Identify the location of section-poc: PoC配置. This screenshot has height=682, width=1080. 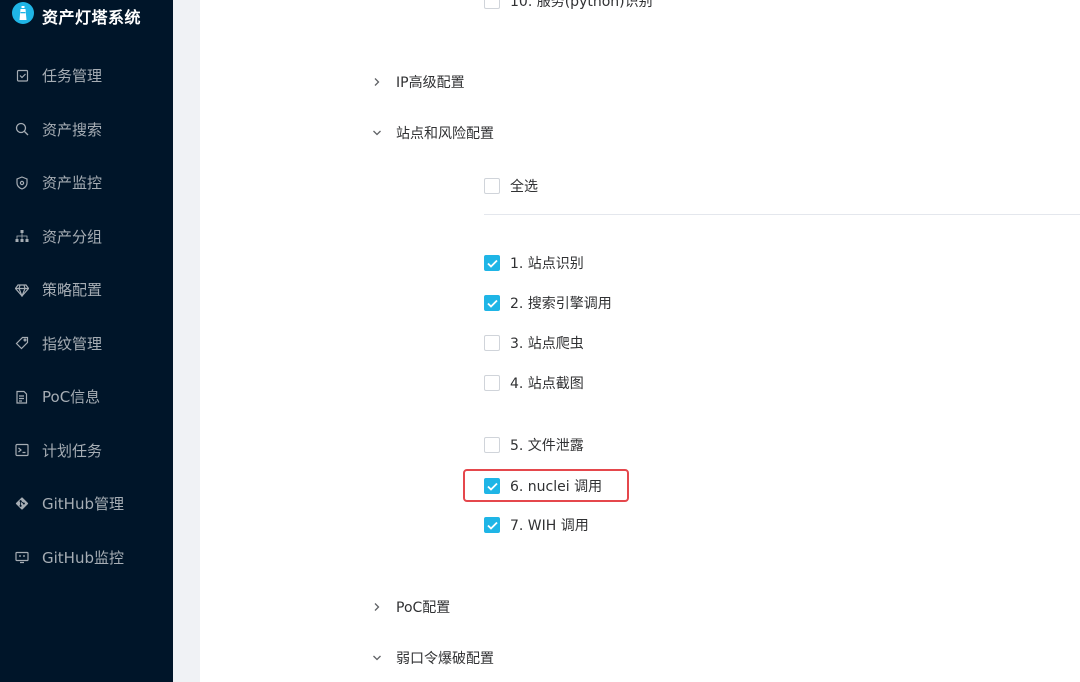
(410, 607).